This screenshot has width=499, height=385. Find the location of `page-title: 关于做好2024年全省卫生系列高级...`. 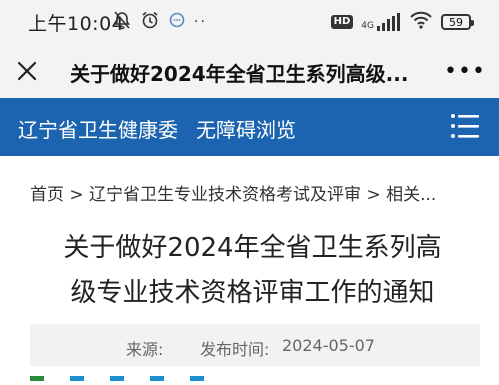

page-title: 关于做好2024年全省卫生系列高级... is located at coordinates (239, 74).